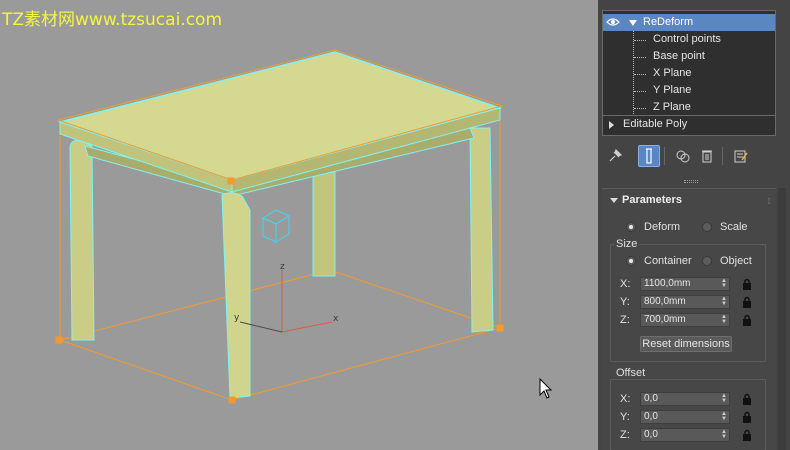 The height and width of the screenshot is (450, 790). I want to click on remove-modifier-icon, so click(707, 156).